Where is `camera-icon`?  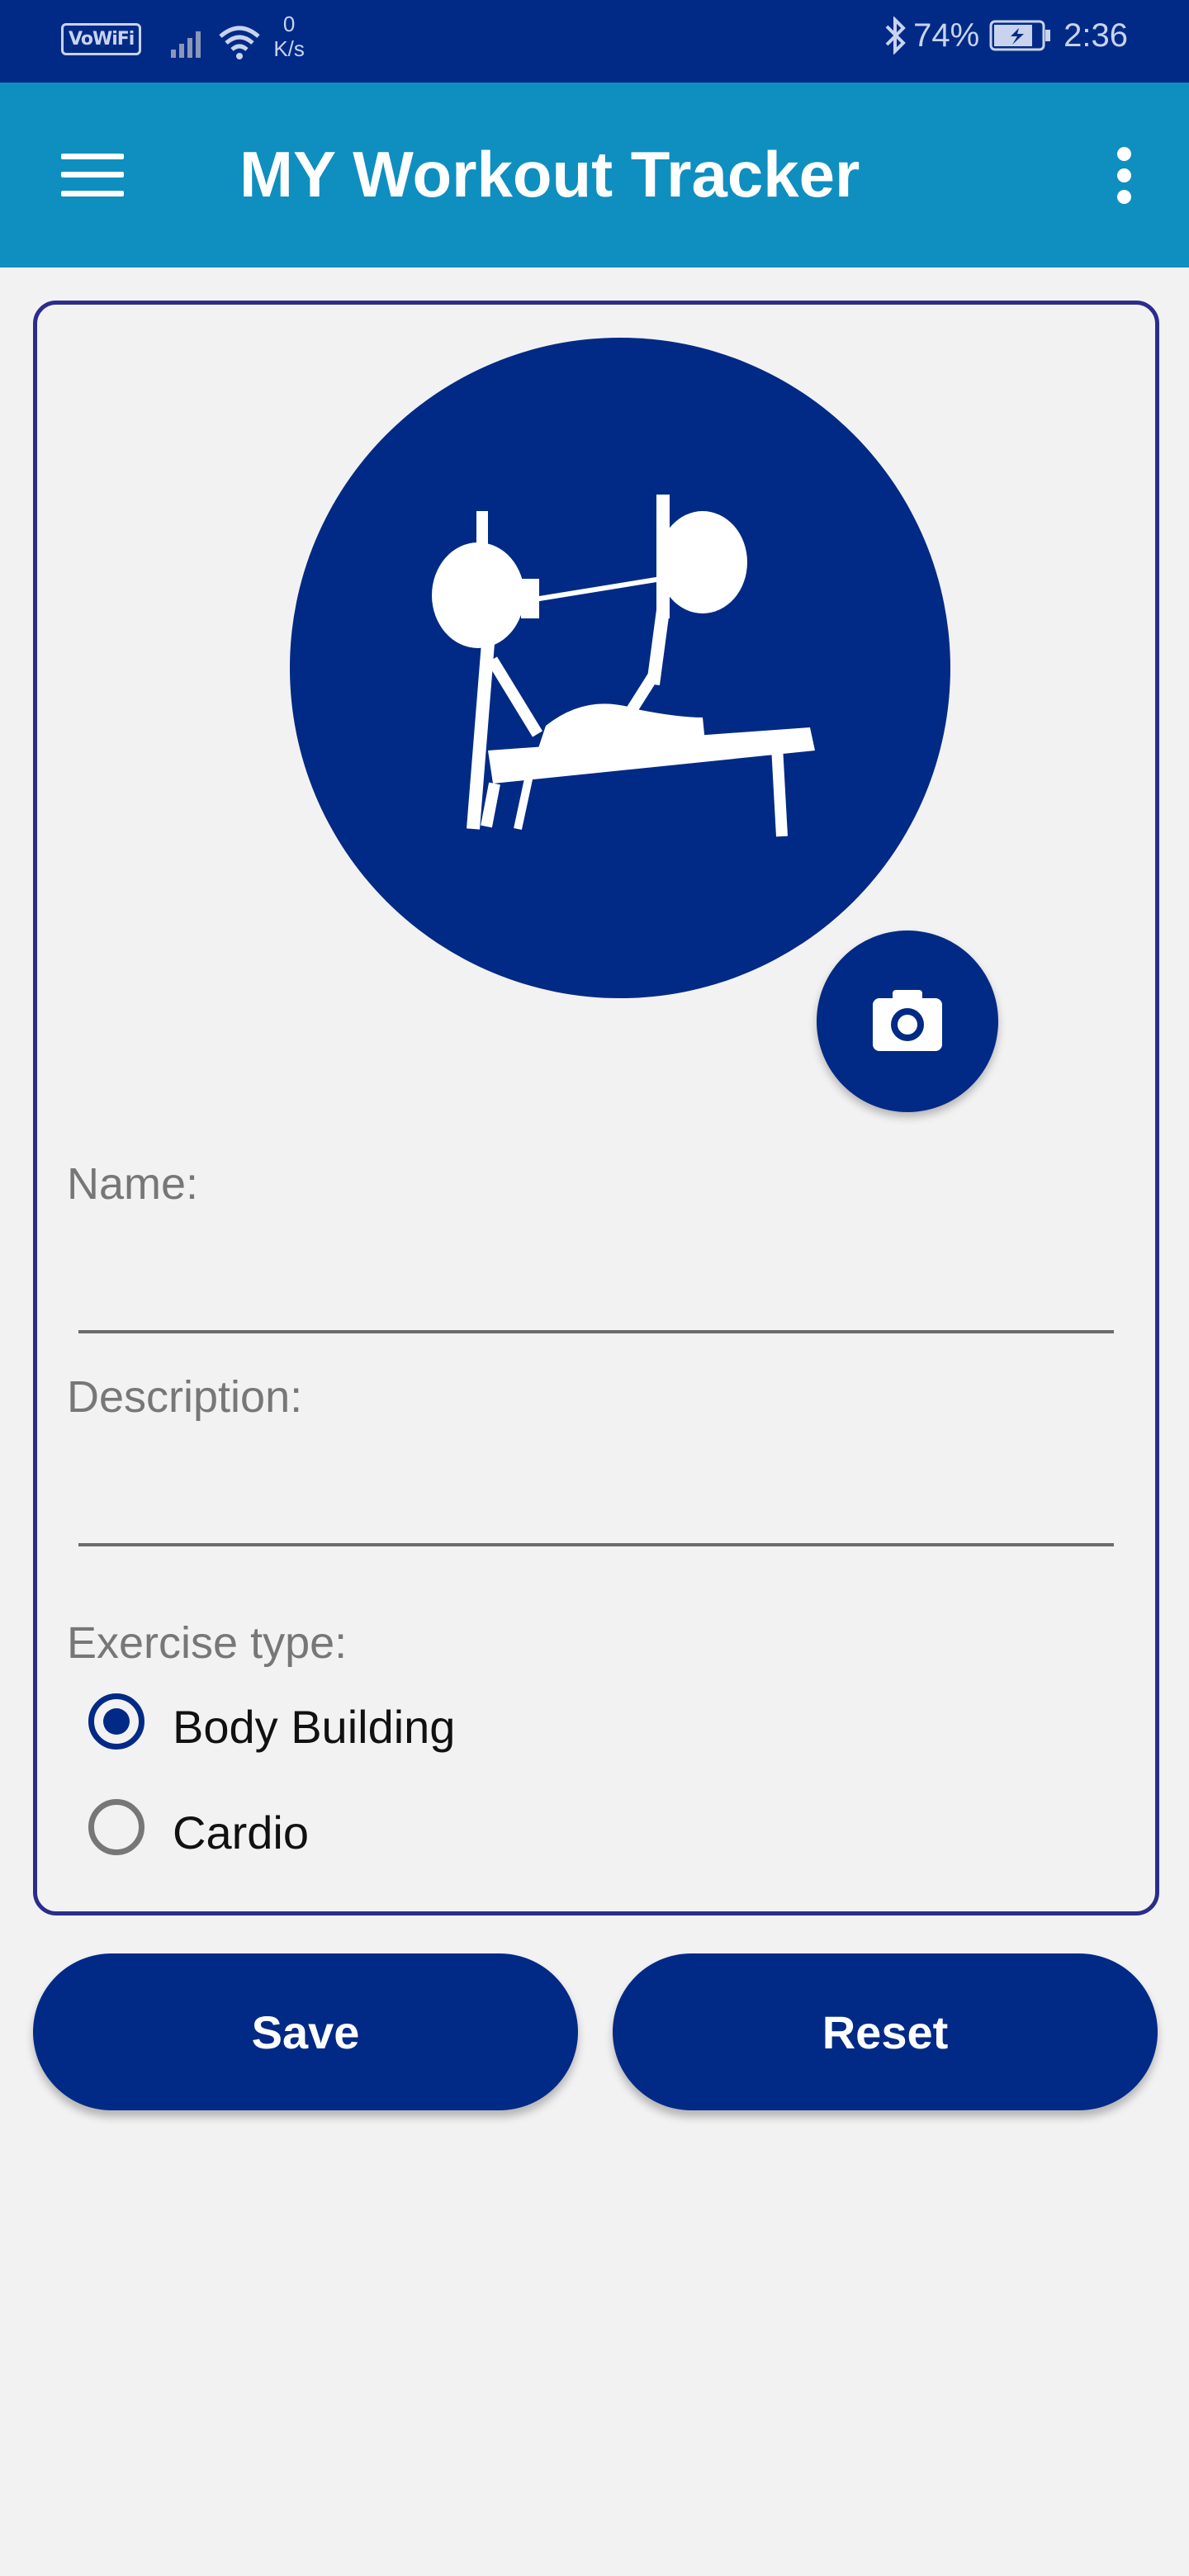 camera-icon is located at coordinates (907, 1020).